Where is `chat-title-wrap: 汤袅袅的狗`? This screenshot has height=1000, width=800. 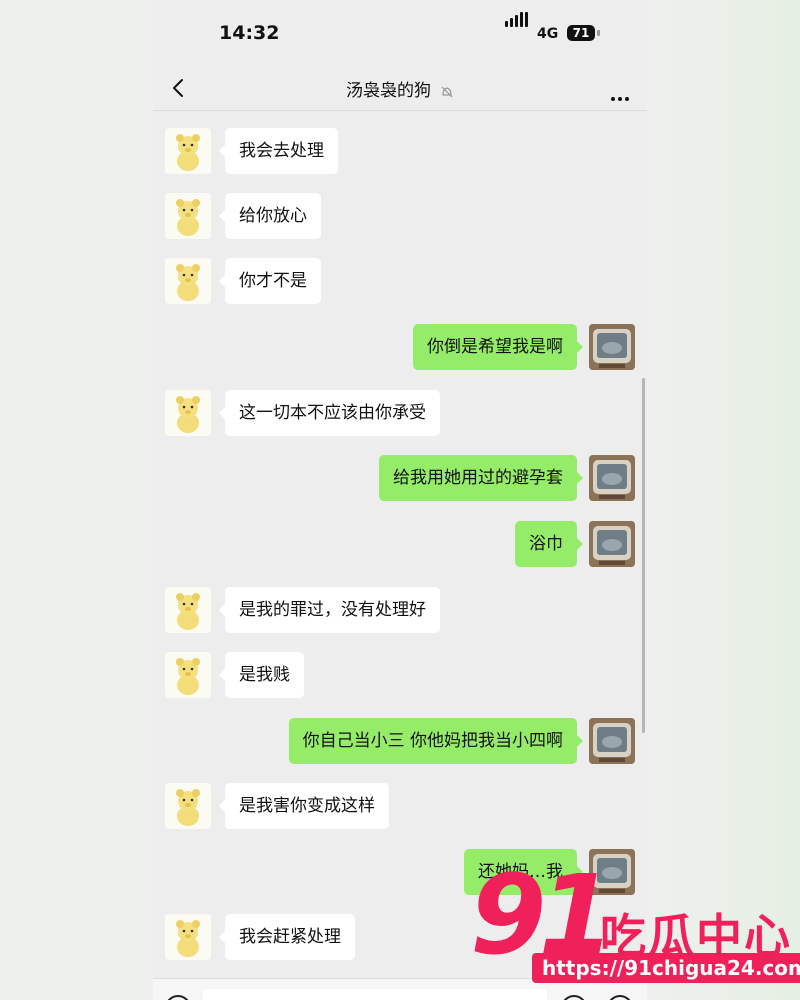 chat-title-wrap: 汤袅袅的狗 is located at coordinates (400, 88).